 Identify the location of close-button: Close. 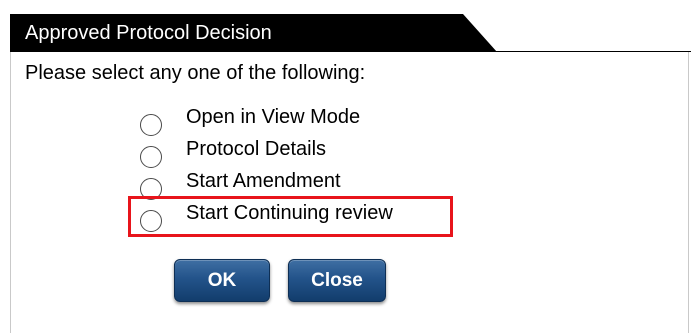
(337, 280).